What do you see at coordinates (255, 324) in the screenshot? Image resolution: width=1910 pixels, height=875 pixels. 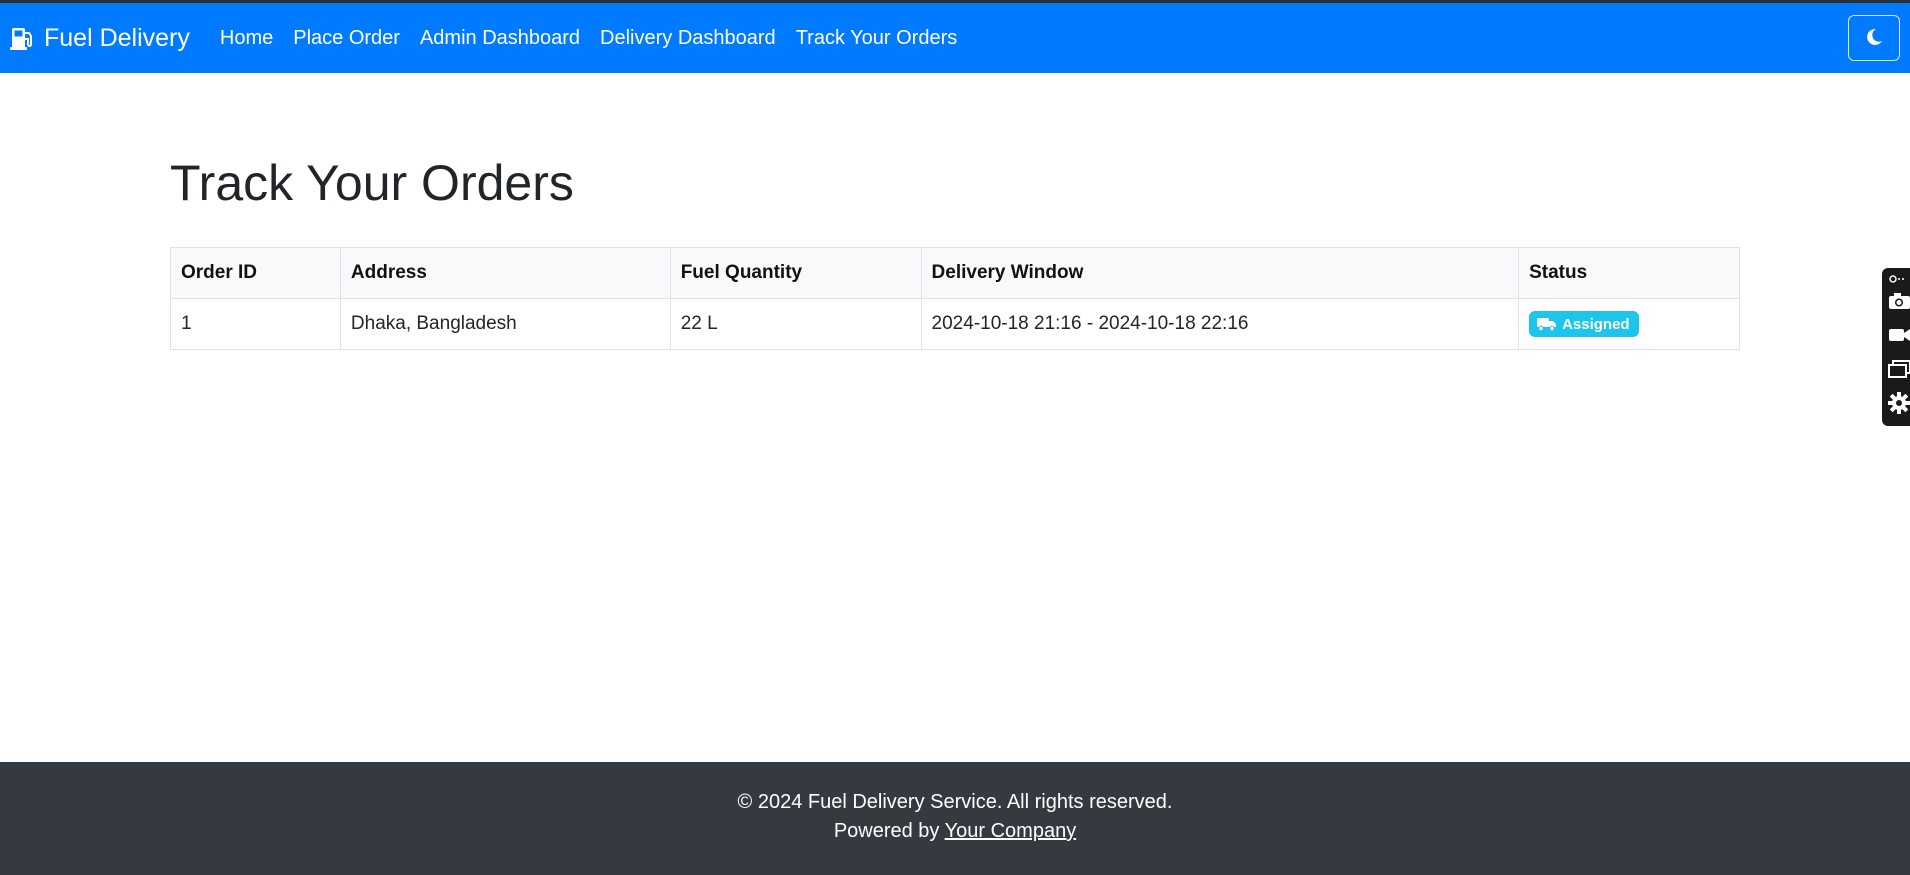 I see `cell-order-id: 1` at bounding box center [255, 324].